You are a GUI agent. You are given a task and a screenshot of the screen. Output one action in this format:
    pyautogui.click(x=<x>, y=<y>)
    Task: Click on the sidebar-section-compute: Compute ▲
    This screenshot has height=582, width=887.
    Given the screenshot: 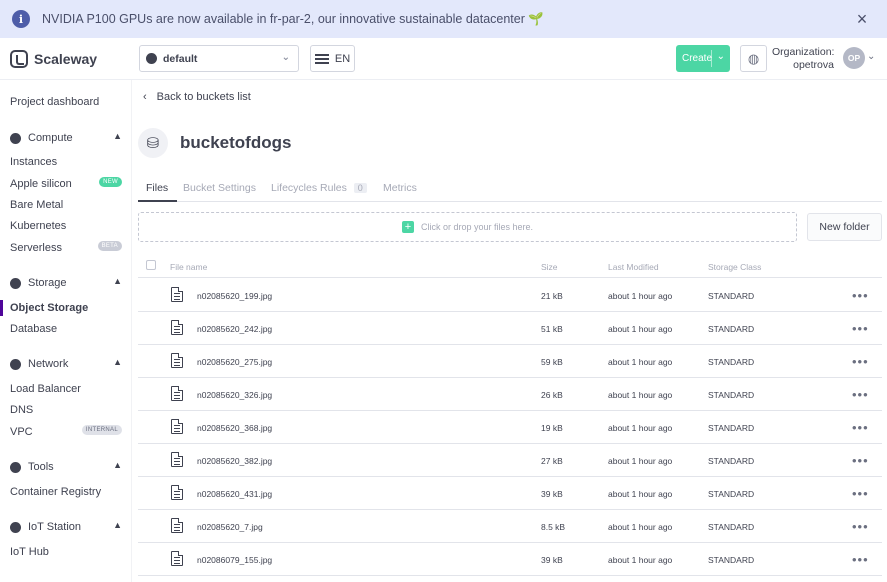 What is the action you would take?
    pyautogui.click(x=66, y=137)
    